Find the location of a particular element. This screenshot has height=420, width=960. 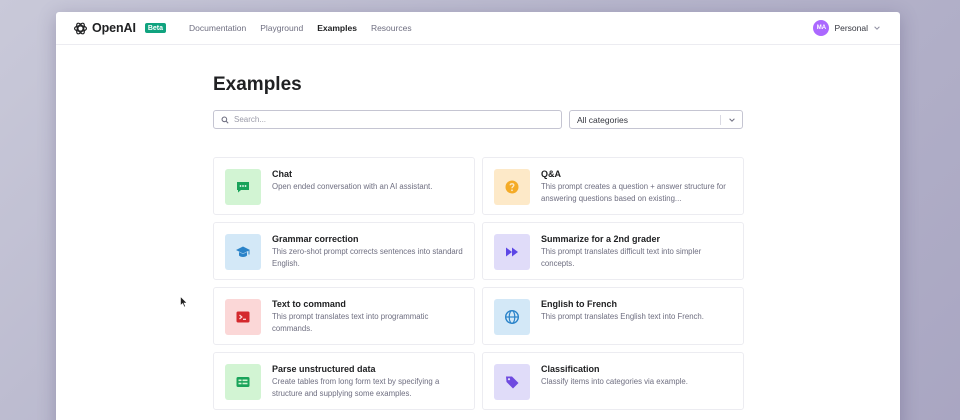

filter-bar: All categories is located at coordinates (478, 119).